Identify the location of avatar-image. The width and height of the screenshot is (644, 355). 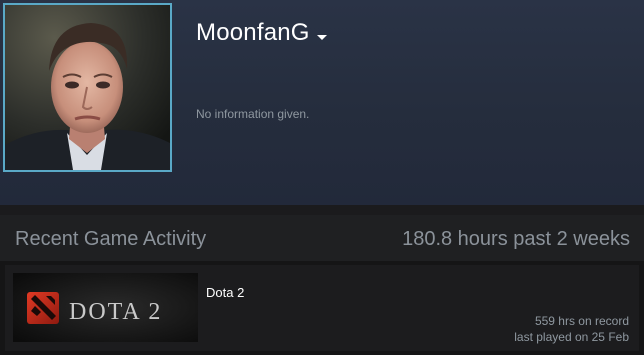
(87, 87).